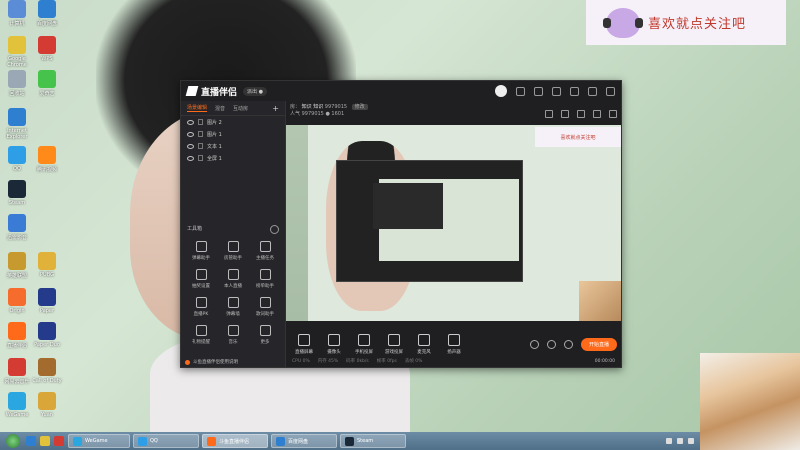  Describe the element at coordinates (364, 339) in the screenshot. I see `phone-icon` at that location.